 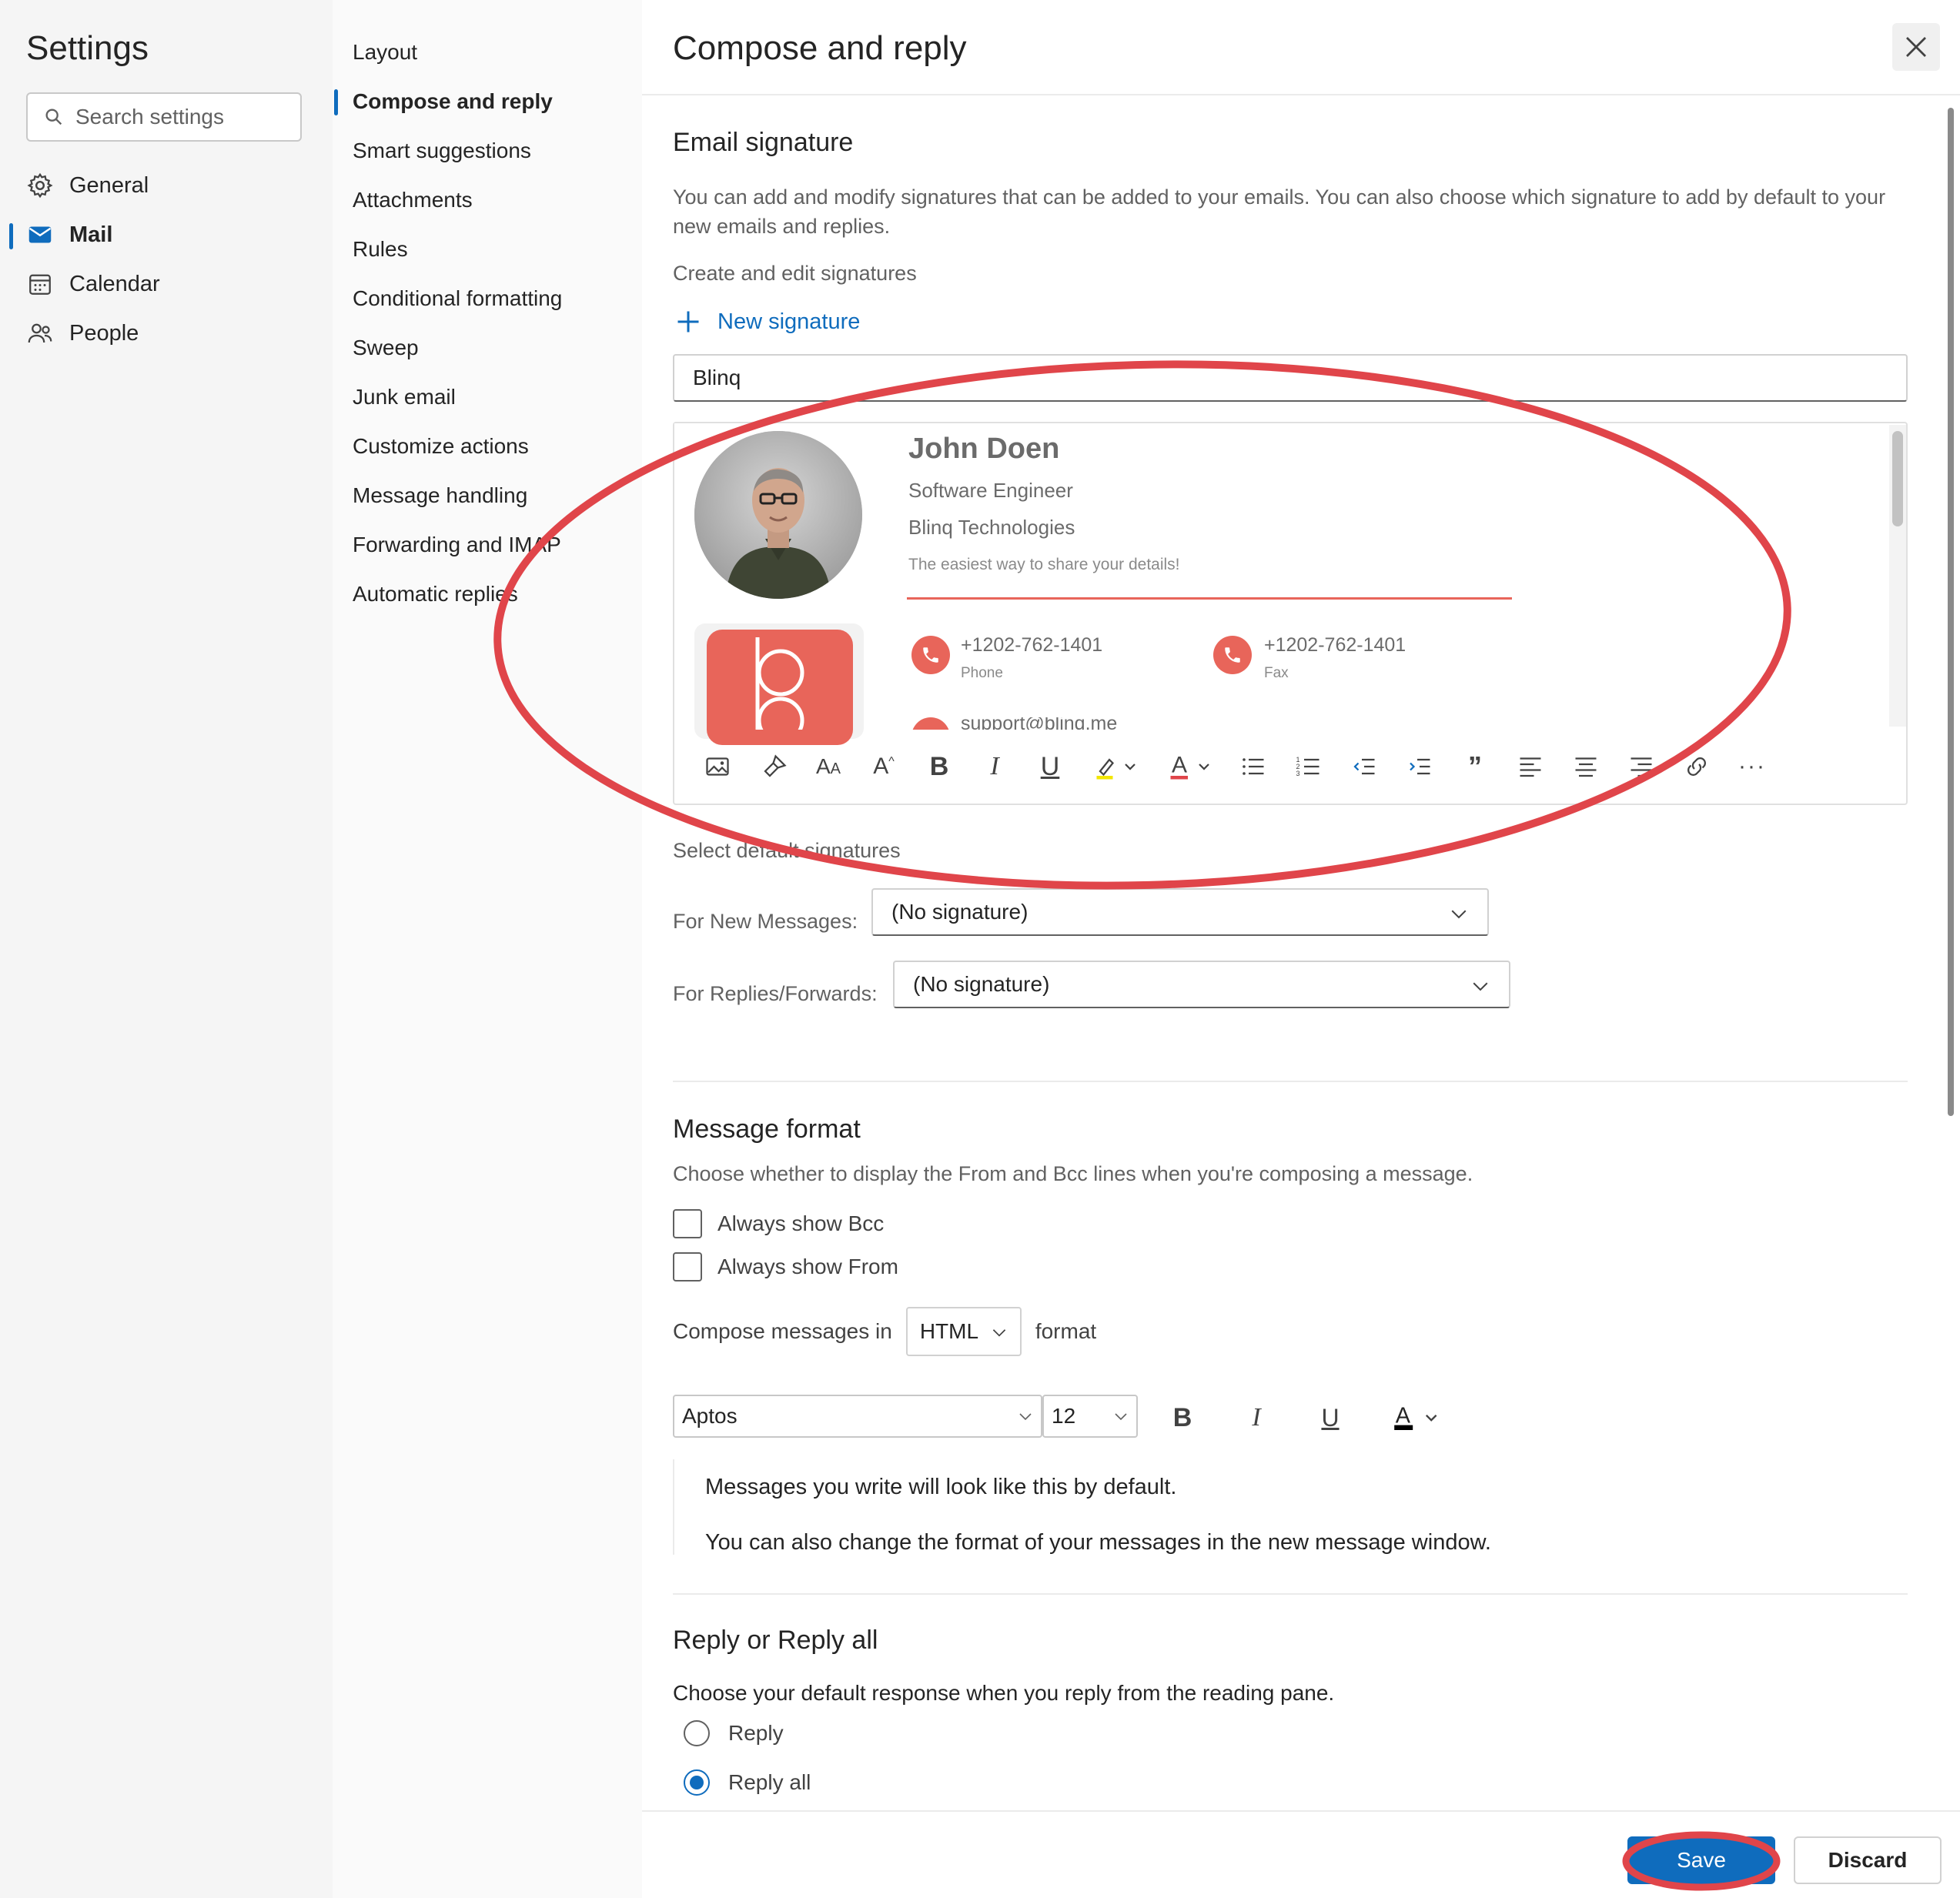 What do you see at coordinates (949, 1331) in the screenshot?
I see `compose-format-value: HTML` at bounding box center [949, 1331].